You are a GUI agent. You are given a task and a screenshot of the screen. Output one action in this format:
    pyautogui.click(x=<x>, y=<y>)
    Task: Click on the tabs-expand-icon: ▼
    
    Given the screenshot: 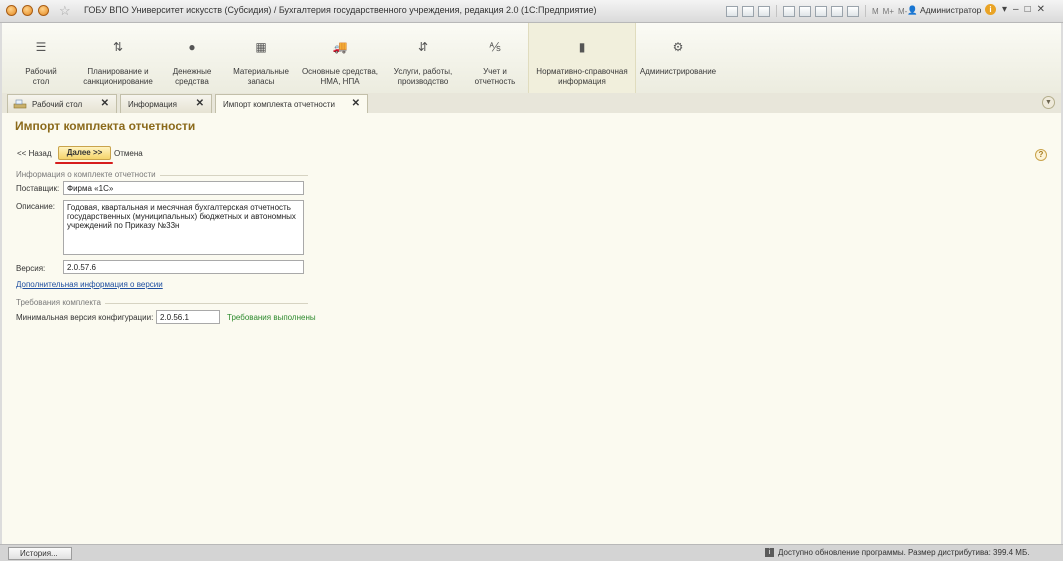 What is the action you would take?
    pyautogui.click(x=1048, y=102)
    